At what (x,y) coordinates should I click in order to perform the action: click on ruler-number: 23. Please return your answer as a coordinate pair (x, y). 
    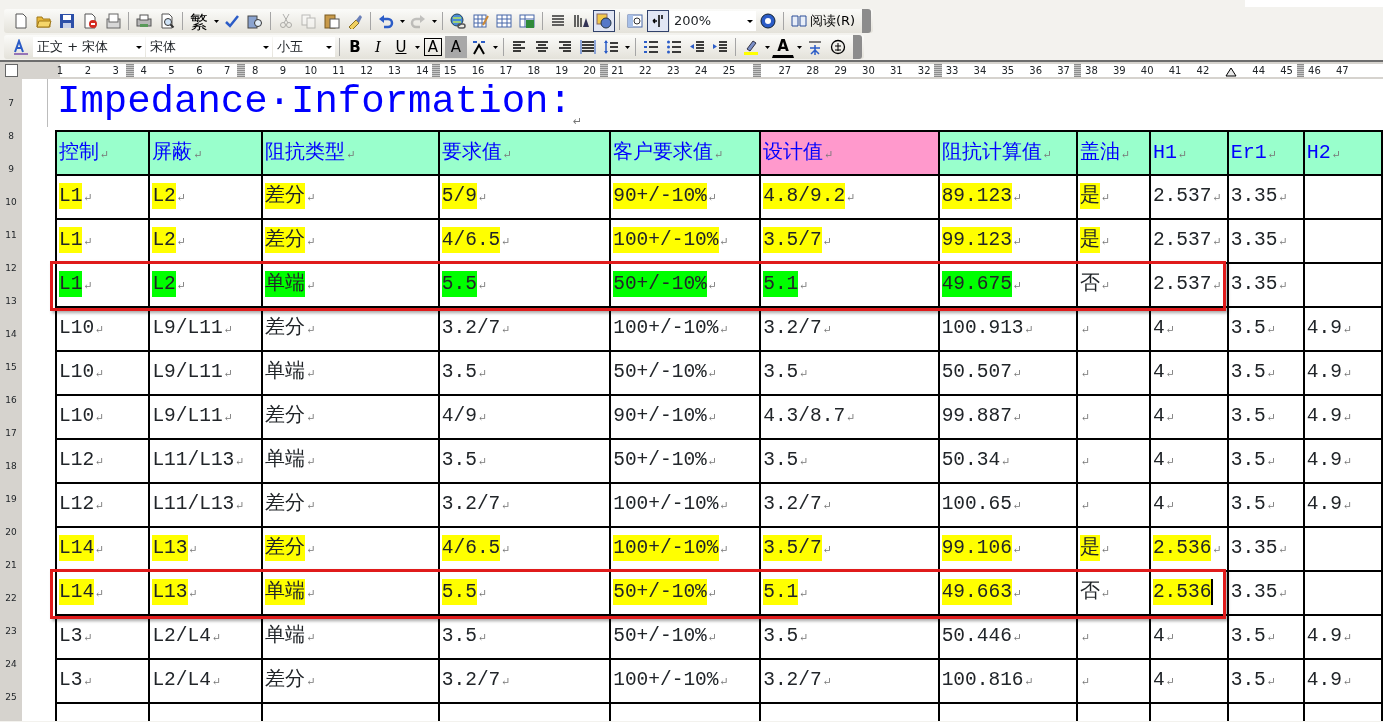
    Looking at the image, I should click on (11, 631).